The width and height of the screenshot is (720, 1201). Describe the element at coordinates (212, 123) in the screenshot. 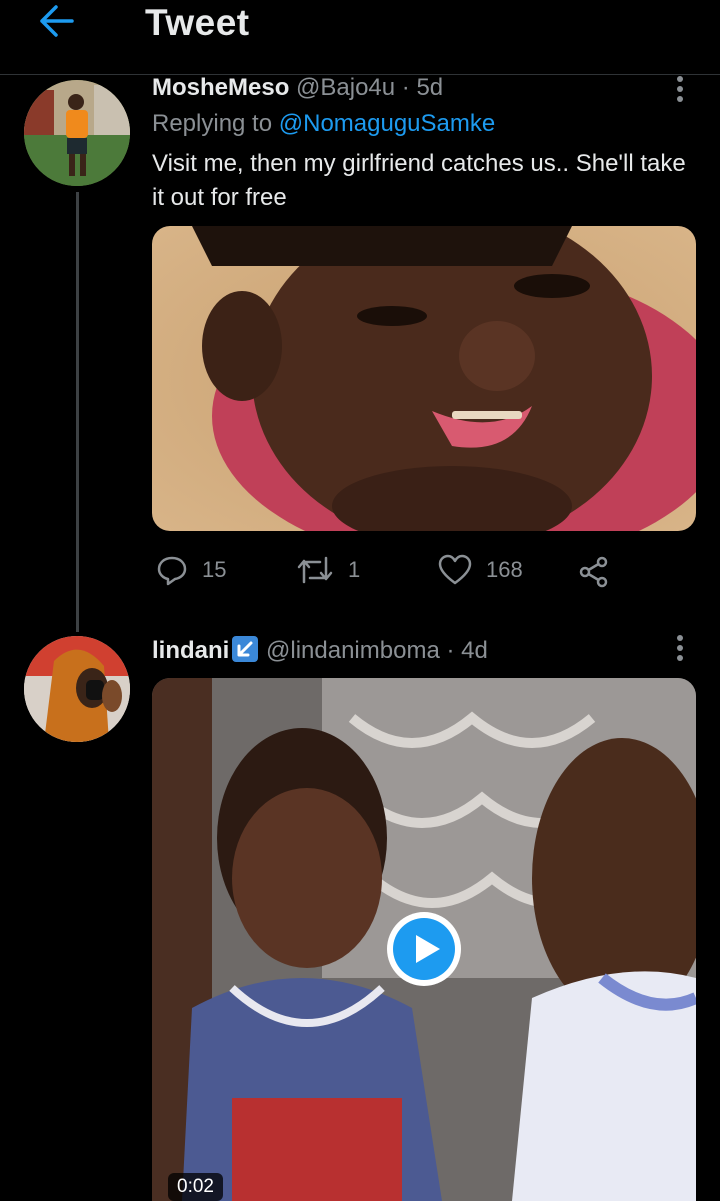

I see `replying-prefix: Replying to` at that location.